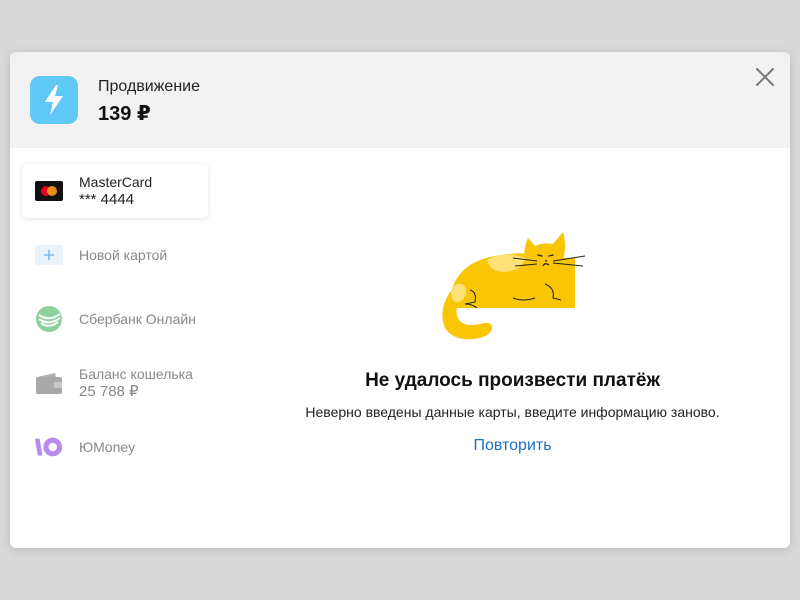 This screenshot has height=600, width=800. Describe the element at coordinates (49, 447) in the screenshot. I see `yumoney-icon` at that location.